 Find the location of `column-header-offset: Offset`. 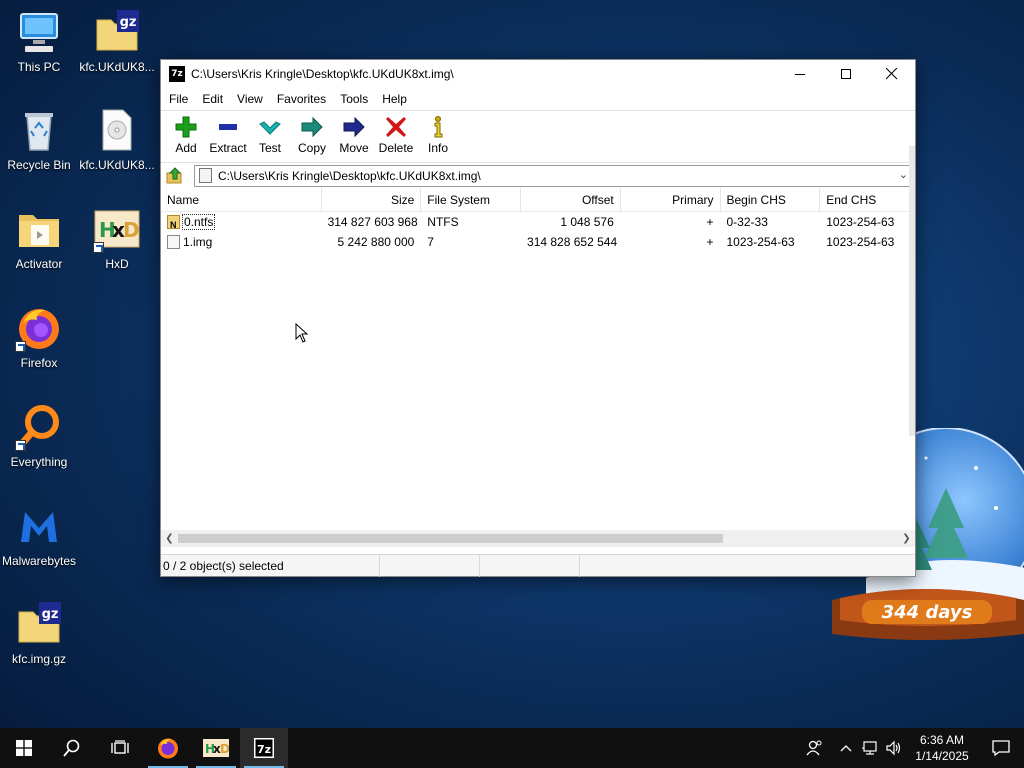

column-header-offset: Offset is located at coordinates (571, 199).